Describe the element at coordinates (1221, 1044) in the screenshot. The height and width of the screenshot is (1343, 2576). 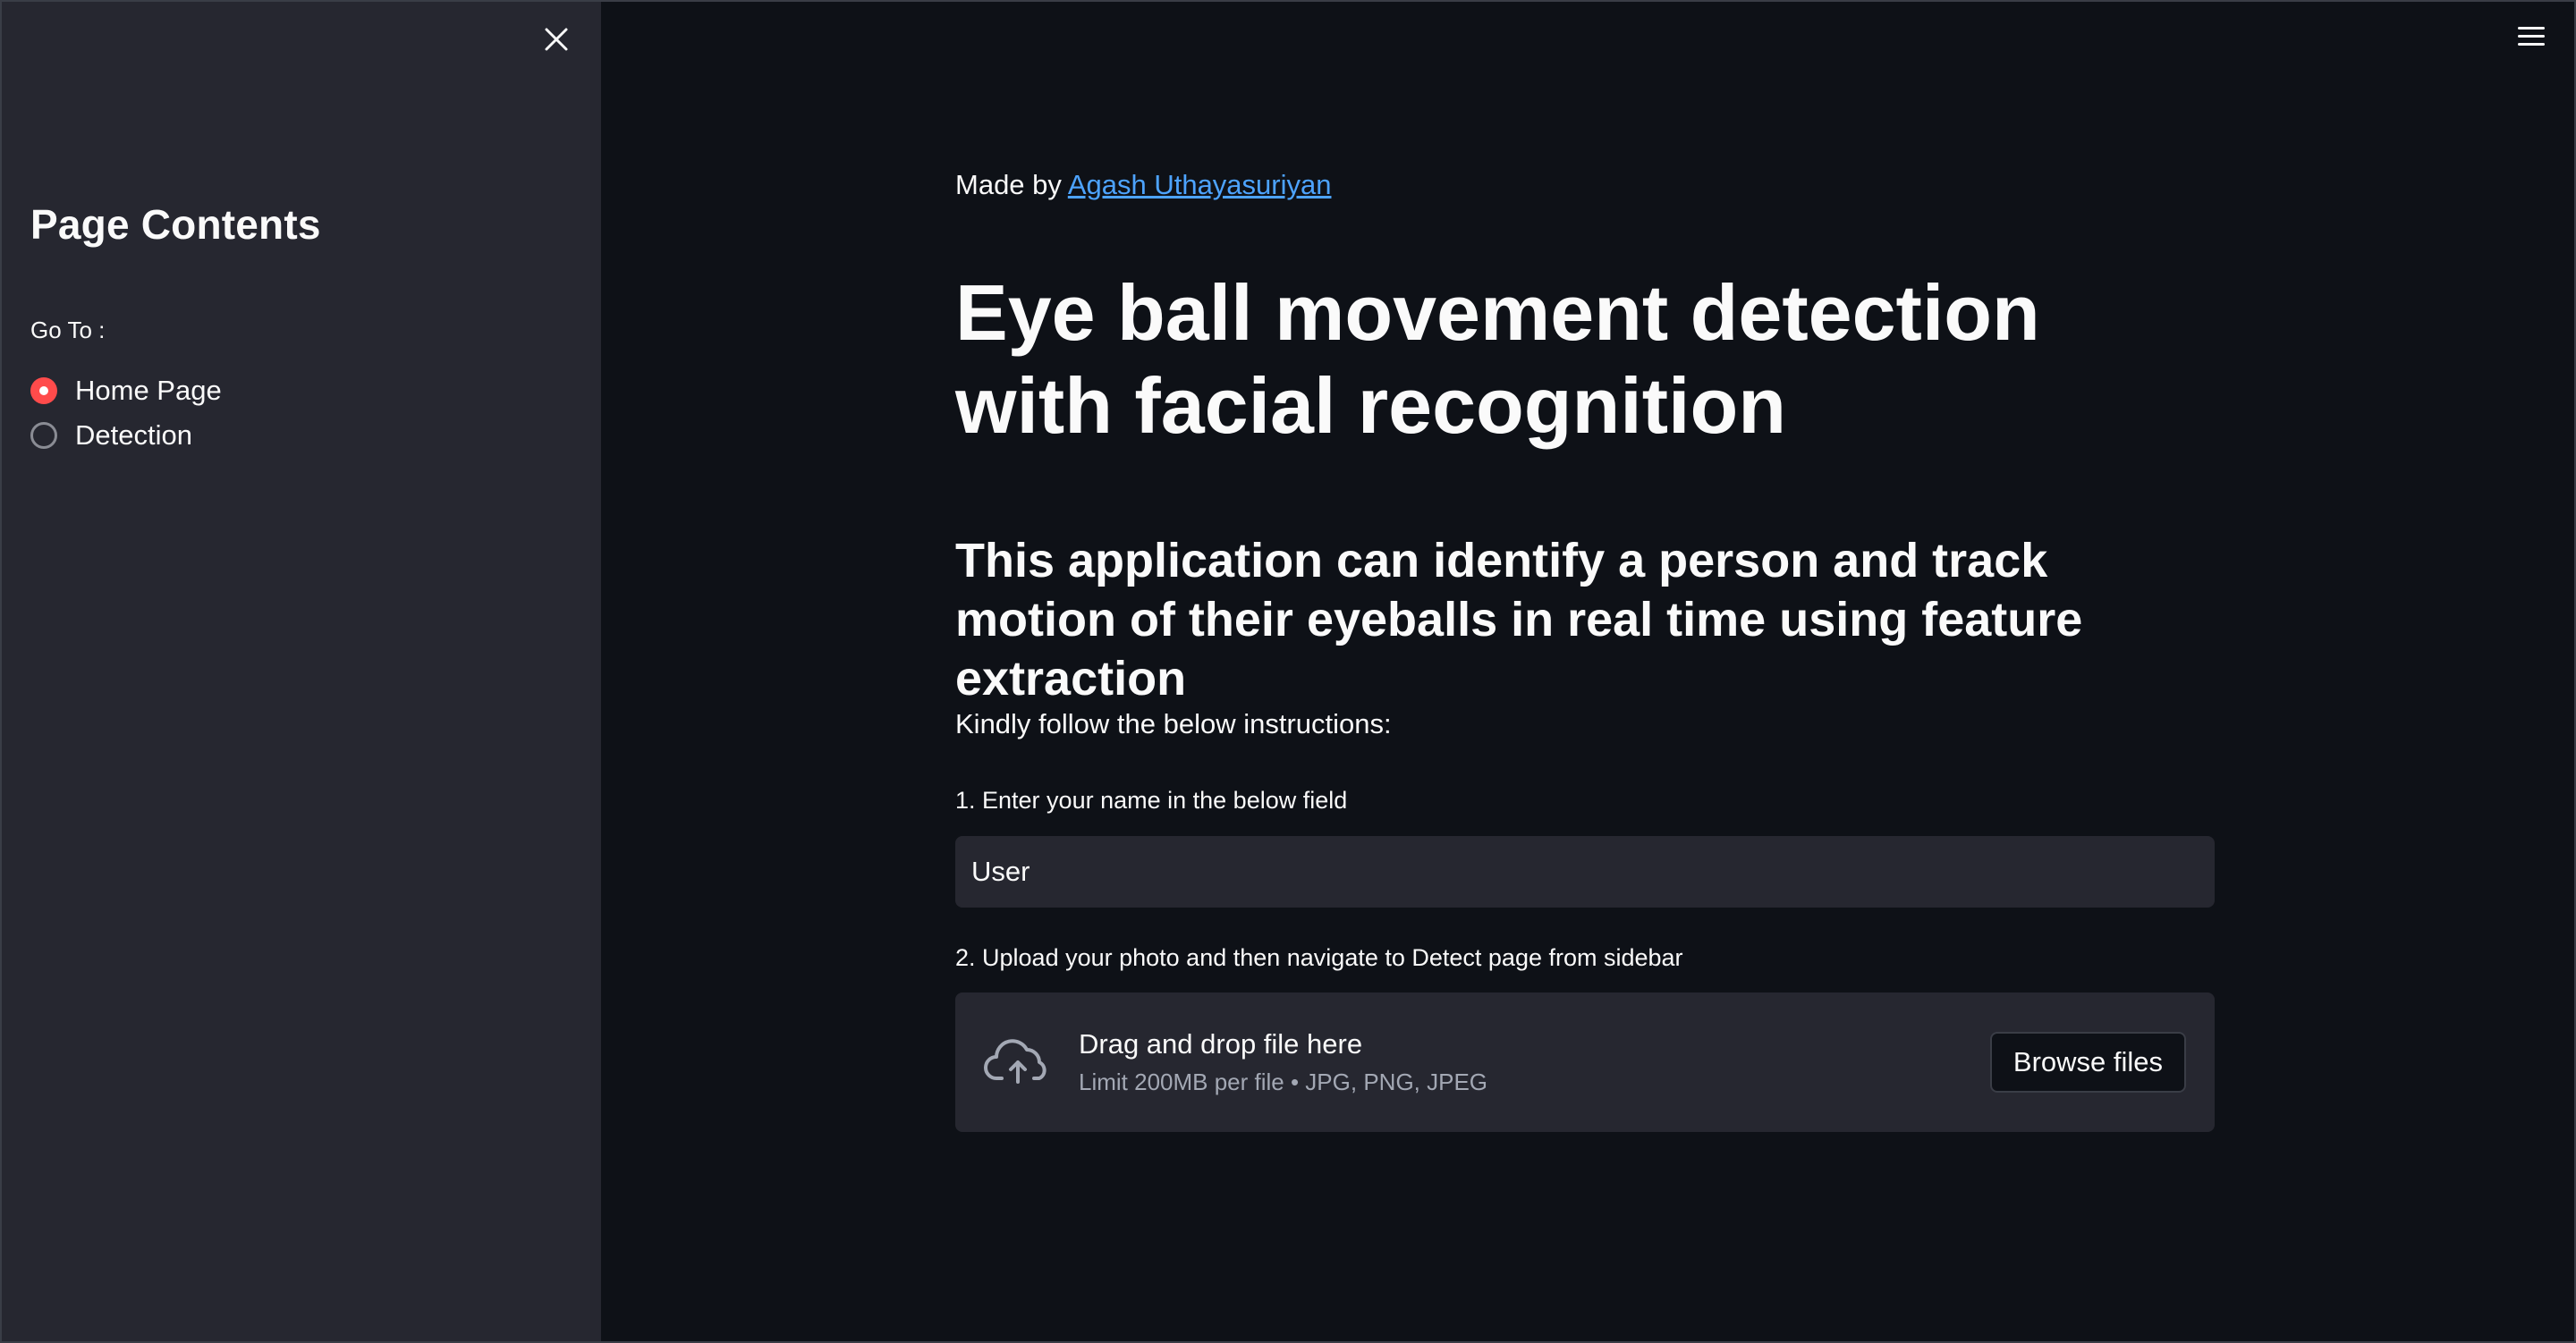
I see `upload-main-text: Drag and drop file here` at that location.